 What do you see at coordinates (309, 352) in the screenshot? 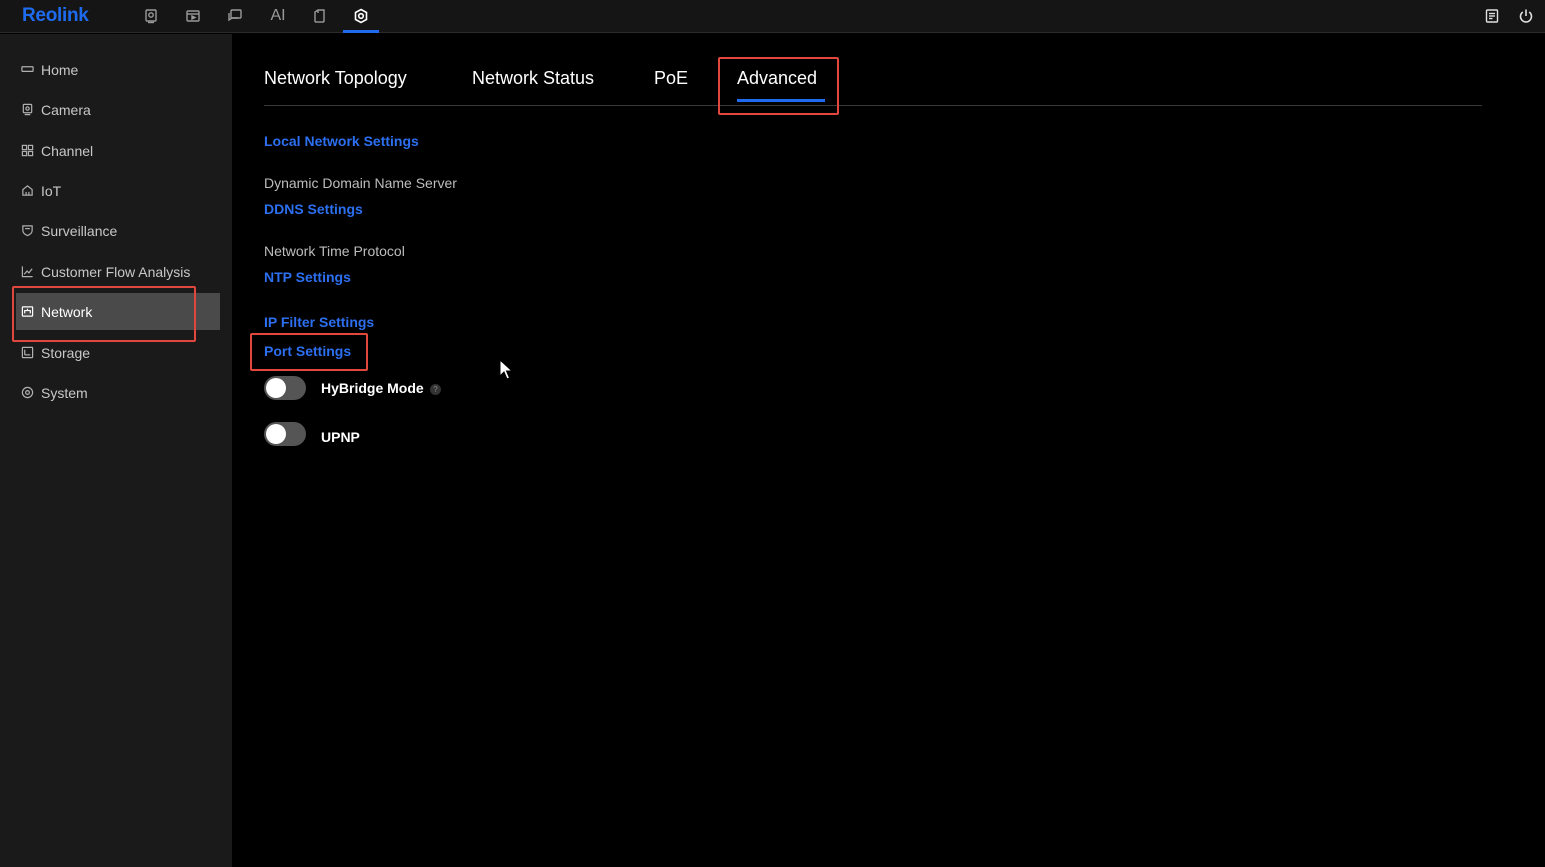
I see `port-settings-highlight-box` at bounding box center [309, 352].